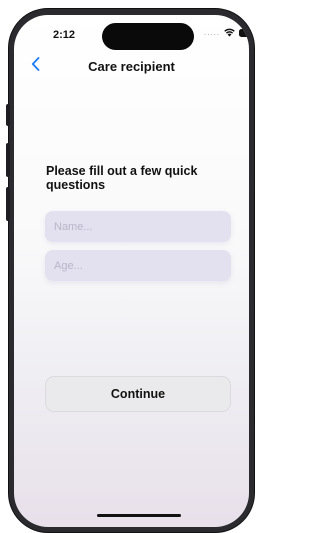  What do you see at coordinates (131, 66) in the screenshot?
I see `page-title: Care recipient` at bounding box center [131, 66].